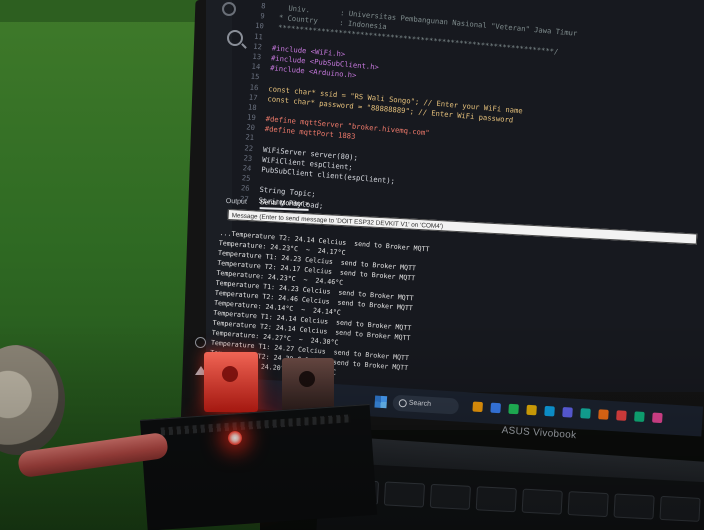 The image size is (704, 530). I want to click on voltage-regulator-red, so click(231, 382).